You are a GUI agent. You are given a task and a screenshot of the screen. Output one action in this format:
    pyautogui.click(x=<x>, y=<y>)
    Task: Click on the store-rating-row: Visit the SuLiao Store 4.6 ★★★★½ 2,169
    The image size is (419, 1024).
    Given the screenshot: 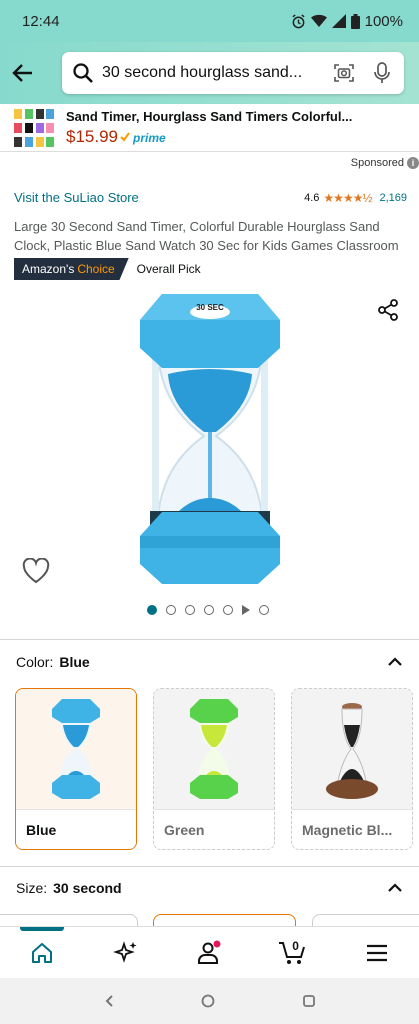 What is the action you would take?
    pyautogui.click(x=210, y=197)
    